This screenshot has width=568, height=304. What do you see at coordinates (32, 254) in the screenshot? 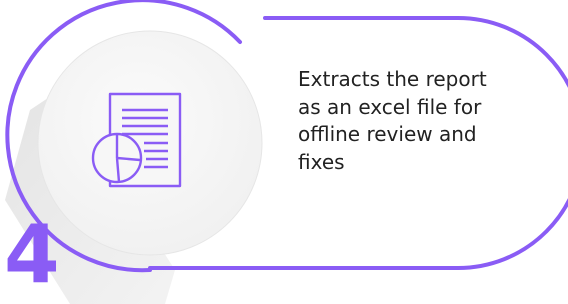
I see `step-number: 4` at bounding box center [32, 254].